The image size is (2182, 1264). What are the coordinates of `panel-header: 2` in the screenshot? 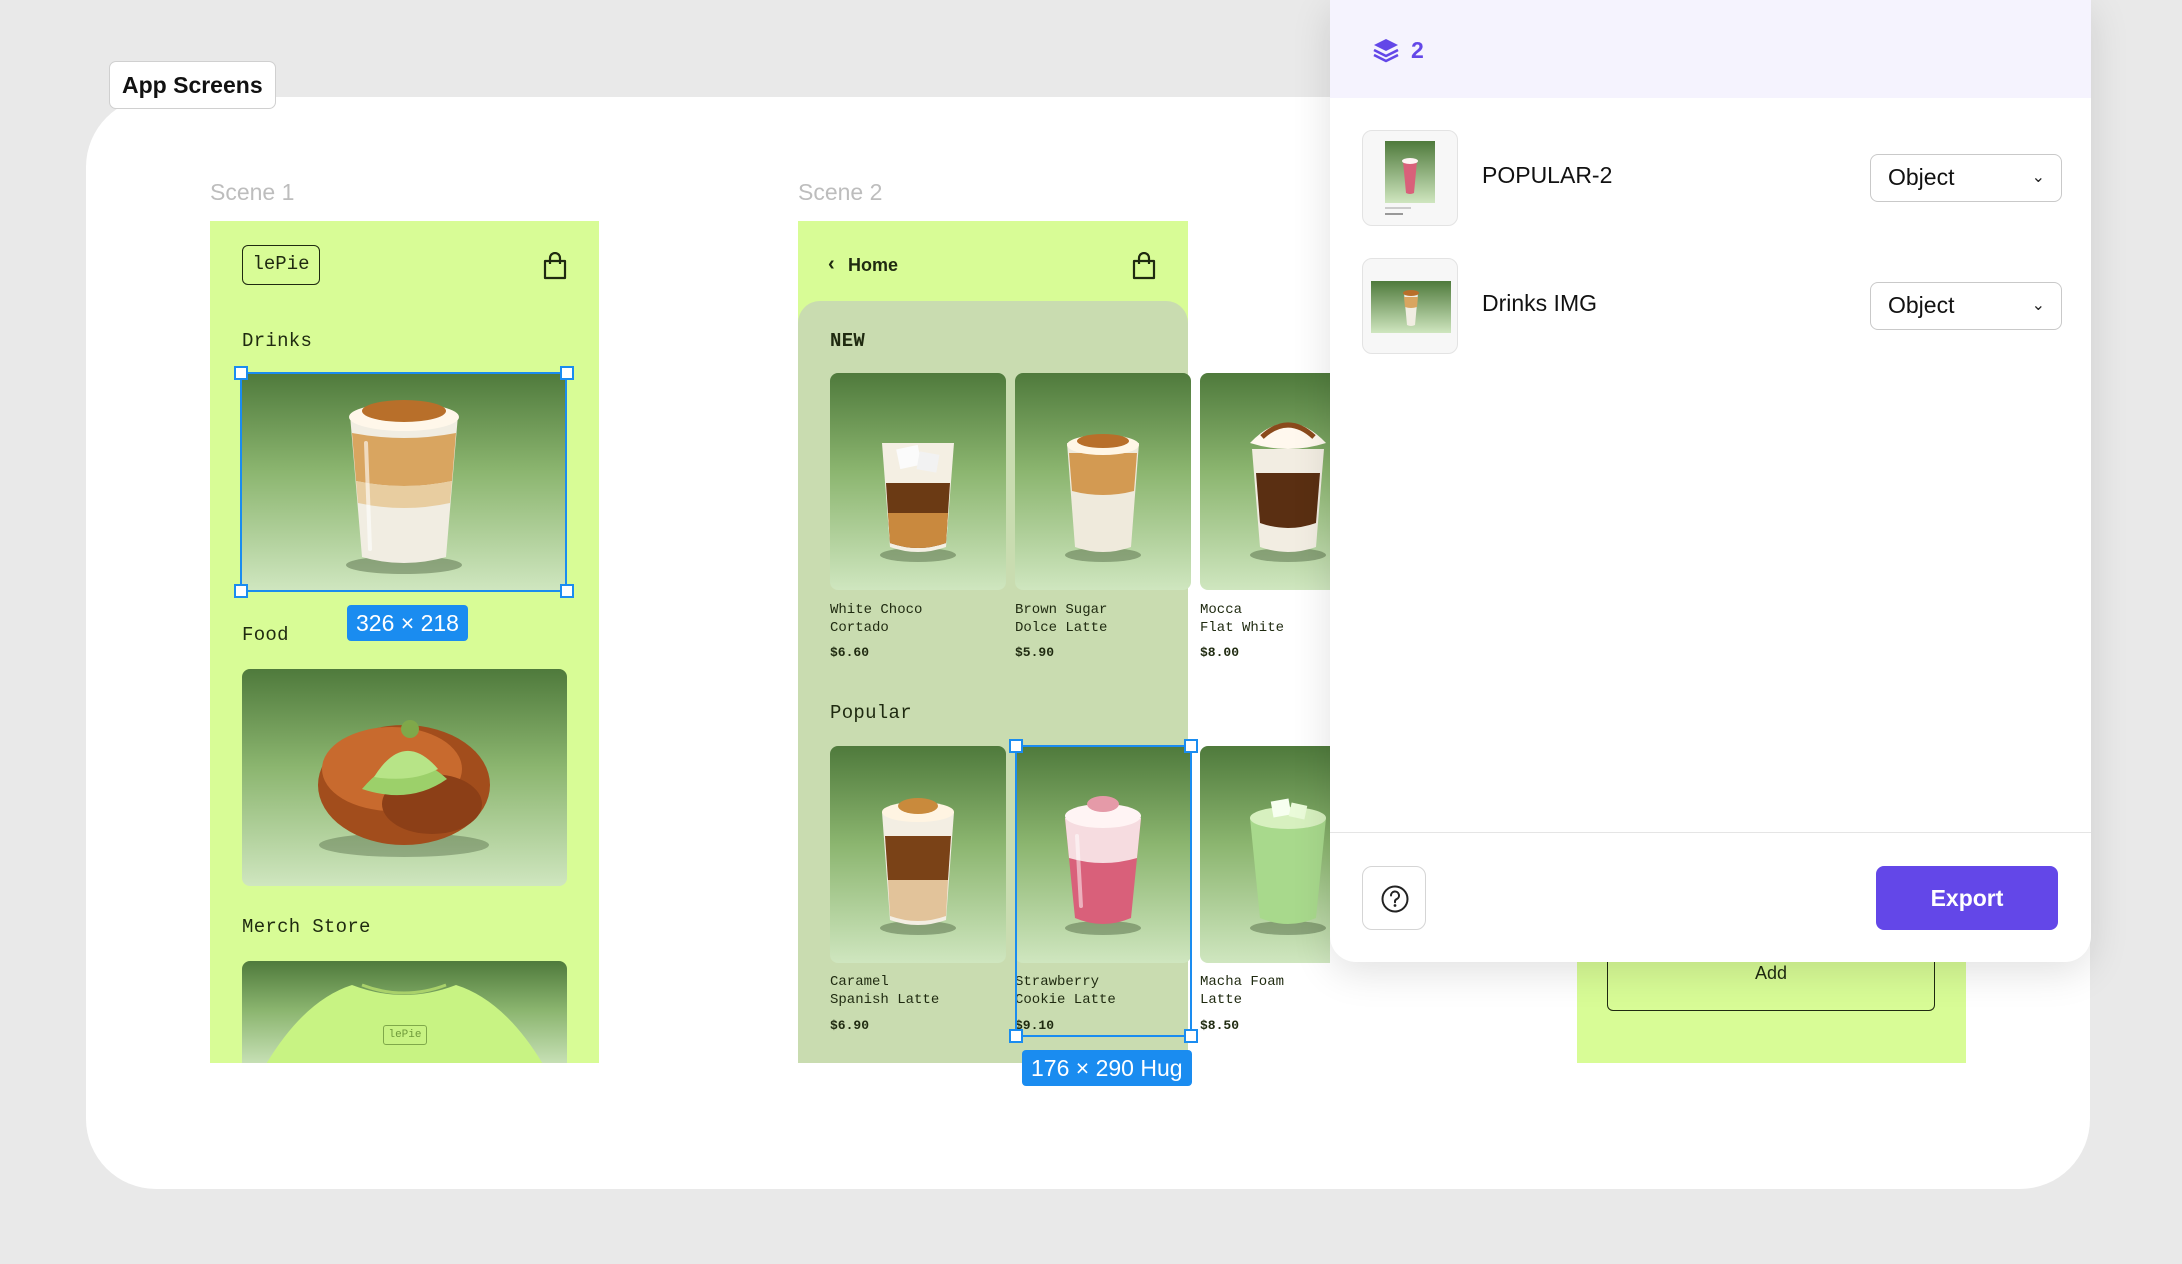 It's located at (1710, 49).